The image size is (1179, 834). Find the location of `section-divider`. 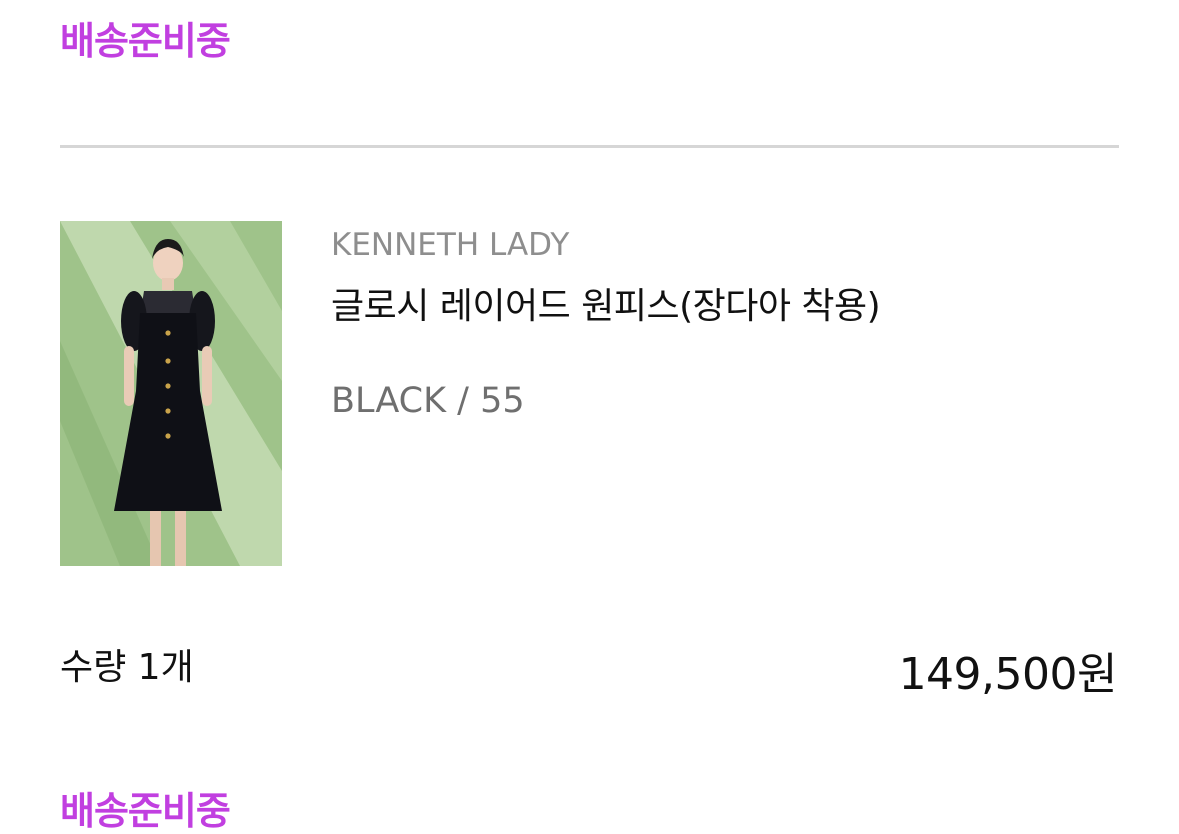

section-divider is located at coordinates (589, 146).